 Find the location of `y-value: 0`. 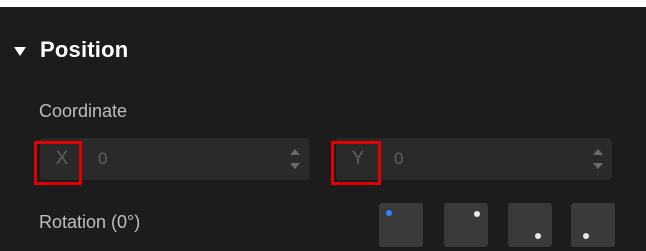

y-value: 0 is located at coordinates (398, 159).